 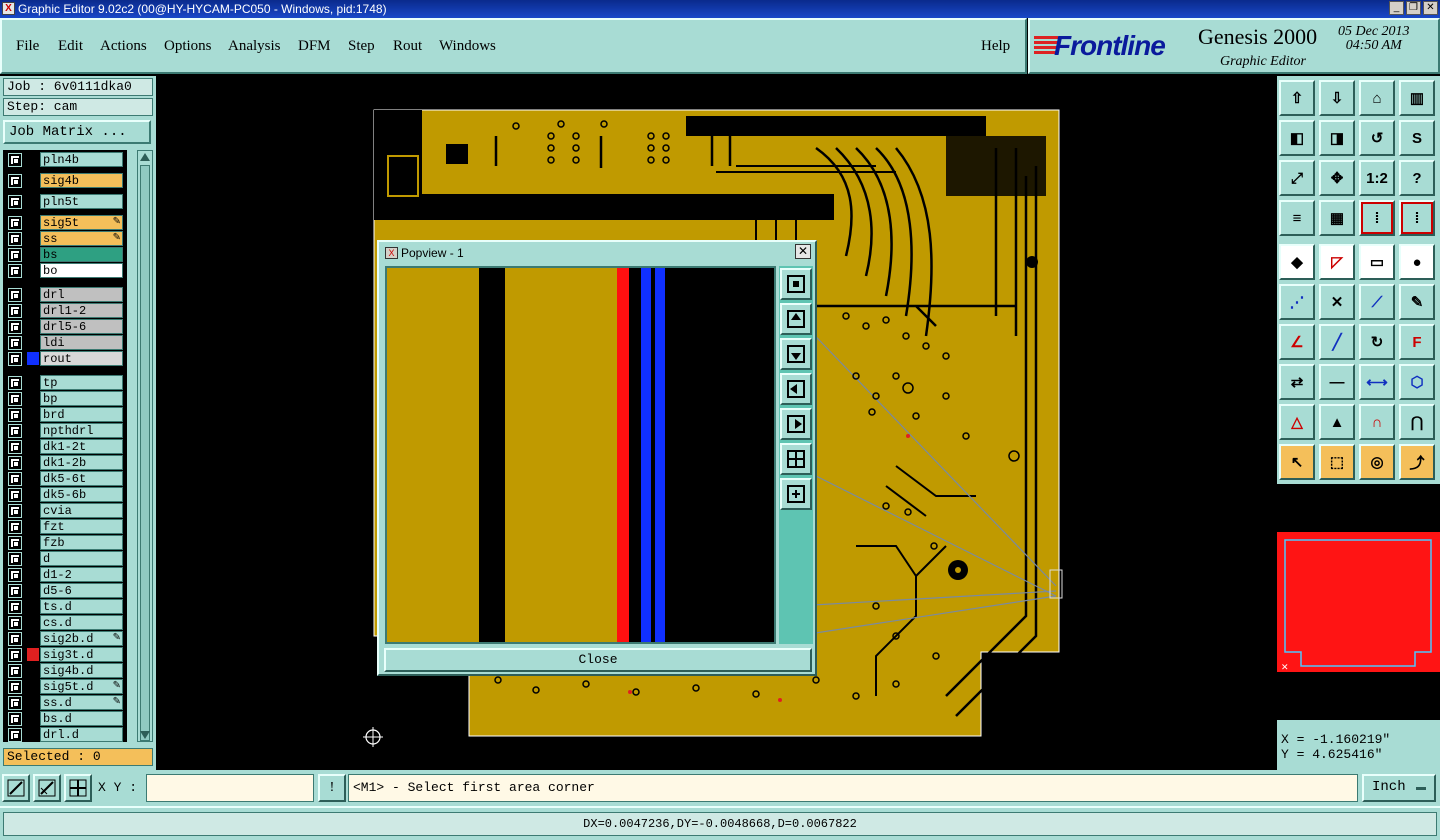 What do you see at coordinates (16, 788) in the screenshot?
I see `snap-tool-button` at bounding box center [16, 788].